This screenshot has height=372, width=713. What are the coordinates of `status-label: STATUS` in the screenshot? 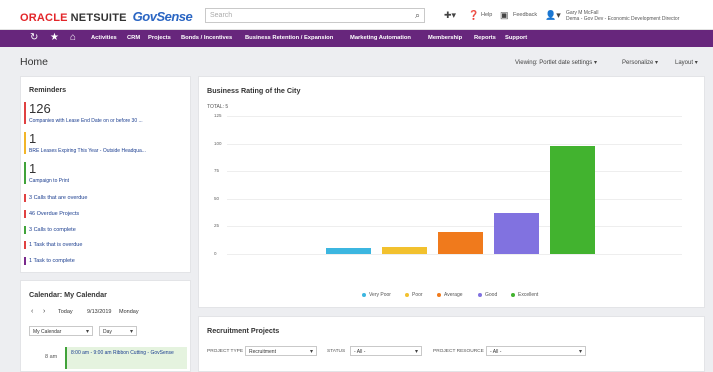 It's located at (336, 351).